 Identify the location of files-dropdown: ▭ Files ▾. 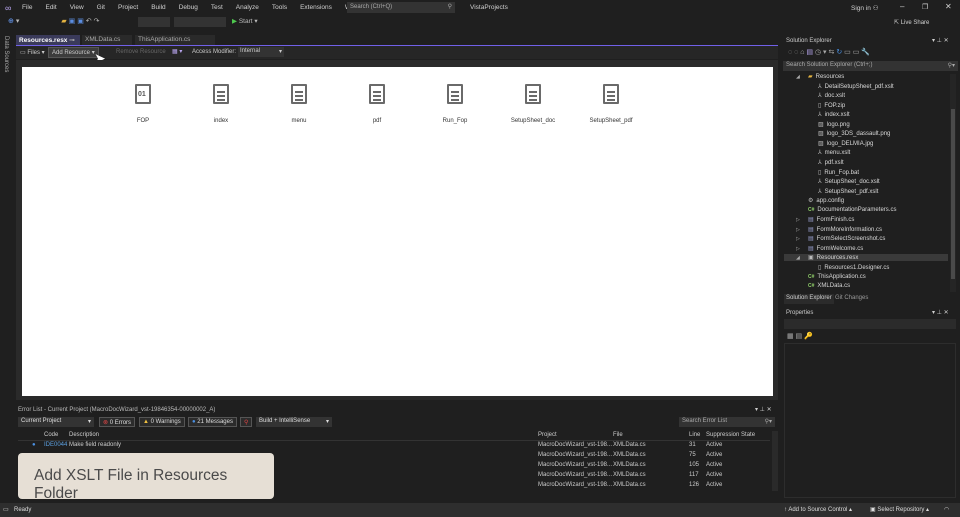
(32, 52).